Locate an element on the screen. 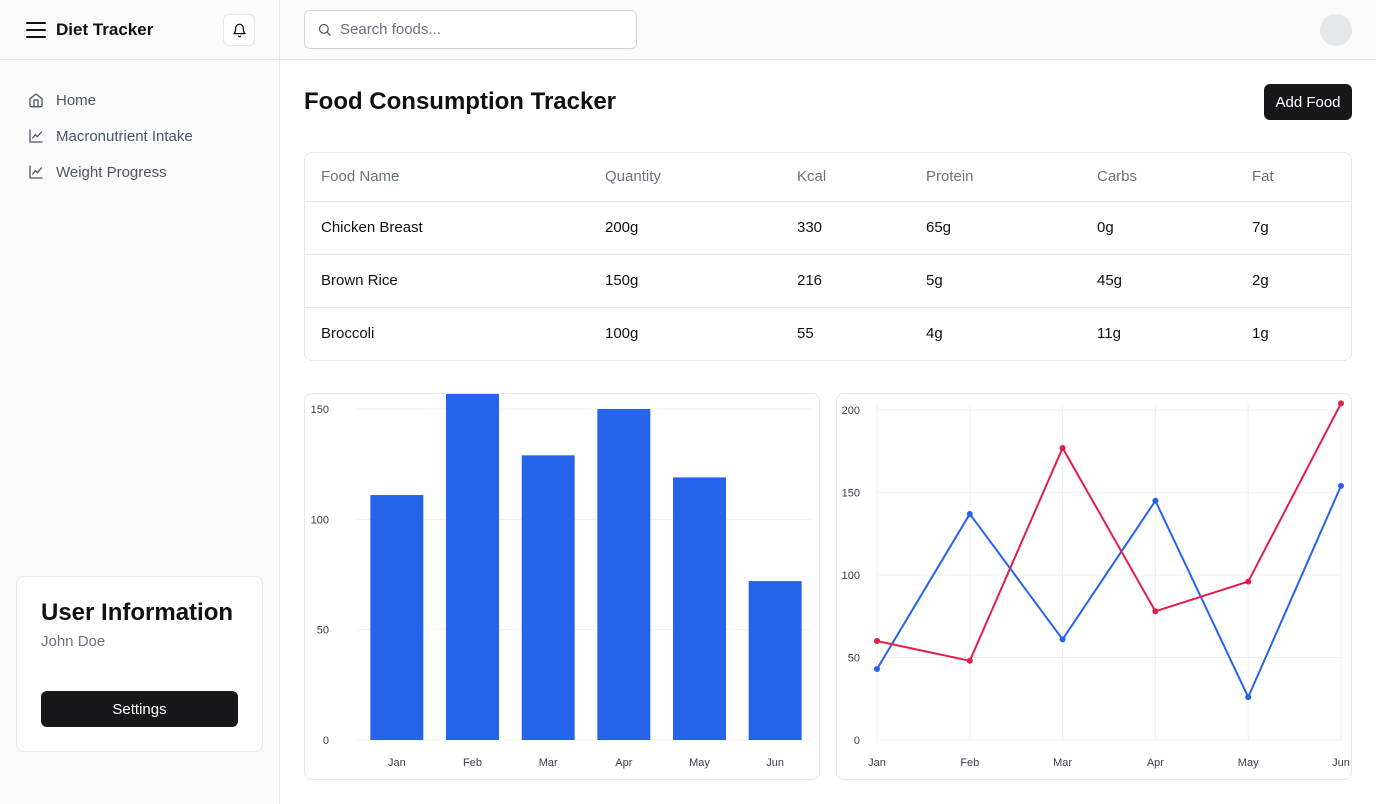 This screenshot has width=1376, height=804. table-row: Brown Rice 150g 216 5g 45g 2g is located at coordinates (828, 281).